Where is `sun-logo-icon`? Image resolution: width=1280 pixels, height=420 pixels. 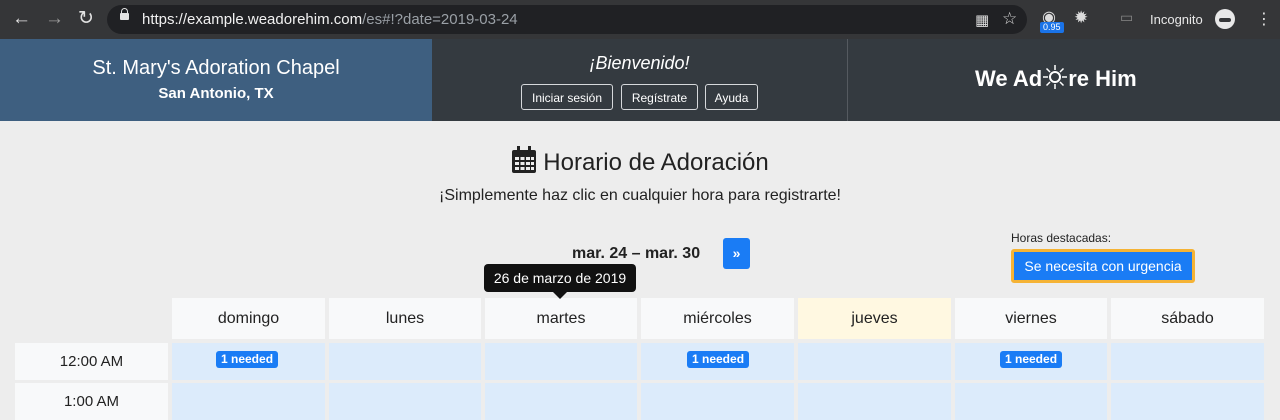 sun-logo-icon is located at coordinates (1055, 77).